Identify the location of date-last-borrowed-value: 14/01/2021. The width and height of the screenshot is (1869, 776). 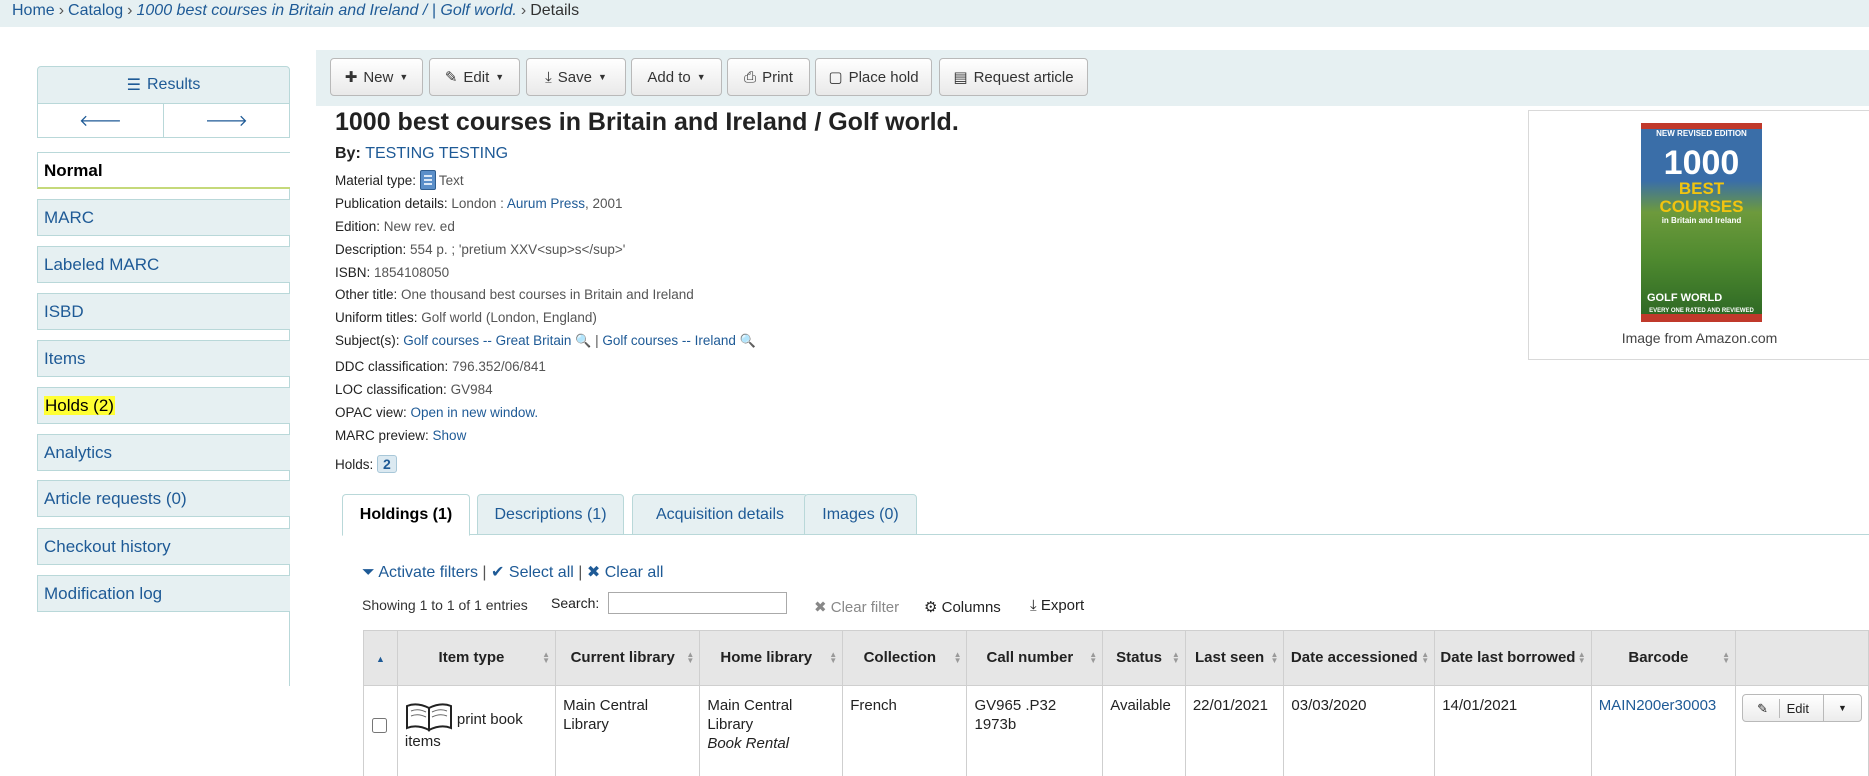
(1480, 705).